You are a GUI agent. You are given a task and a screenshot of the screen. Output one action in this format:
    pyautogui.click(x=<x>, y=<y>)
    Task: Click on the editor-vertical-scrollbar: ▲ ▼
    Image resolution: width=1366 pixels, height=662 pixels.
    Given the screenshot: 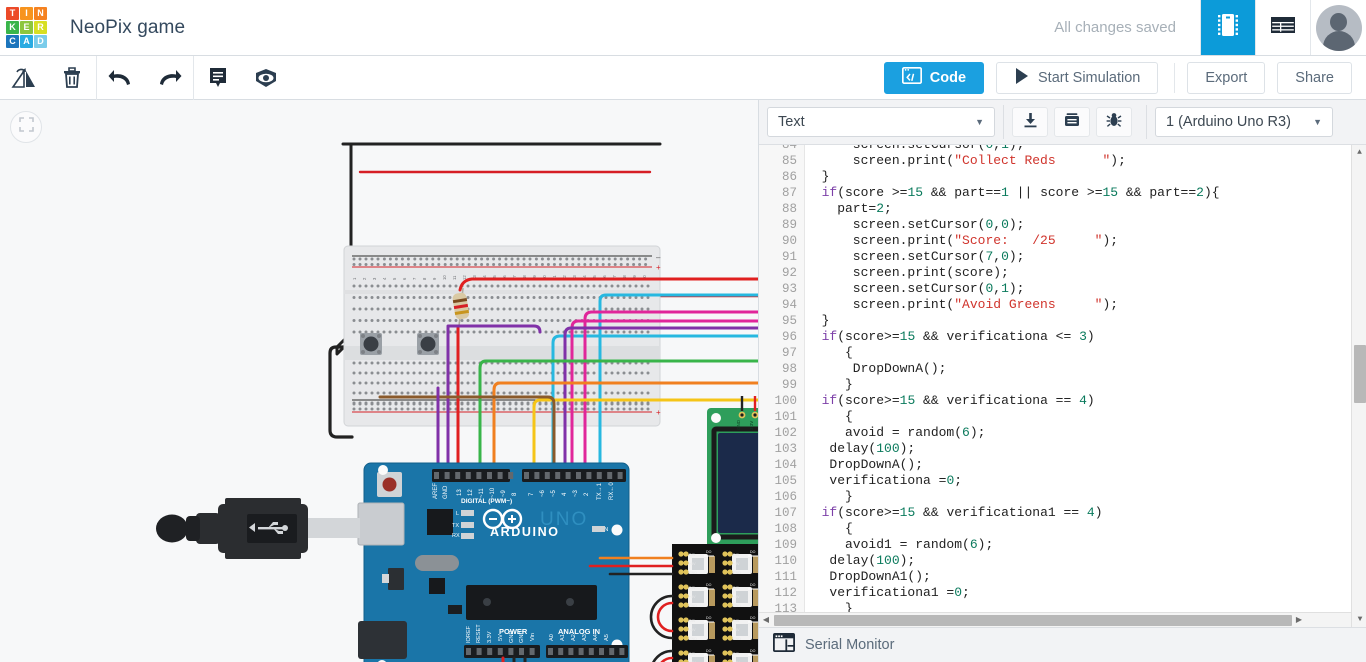 What is the action you would take?
    pyautogui.click(x=1358, y=386)
    